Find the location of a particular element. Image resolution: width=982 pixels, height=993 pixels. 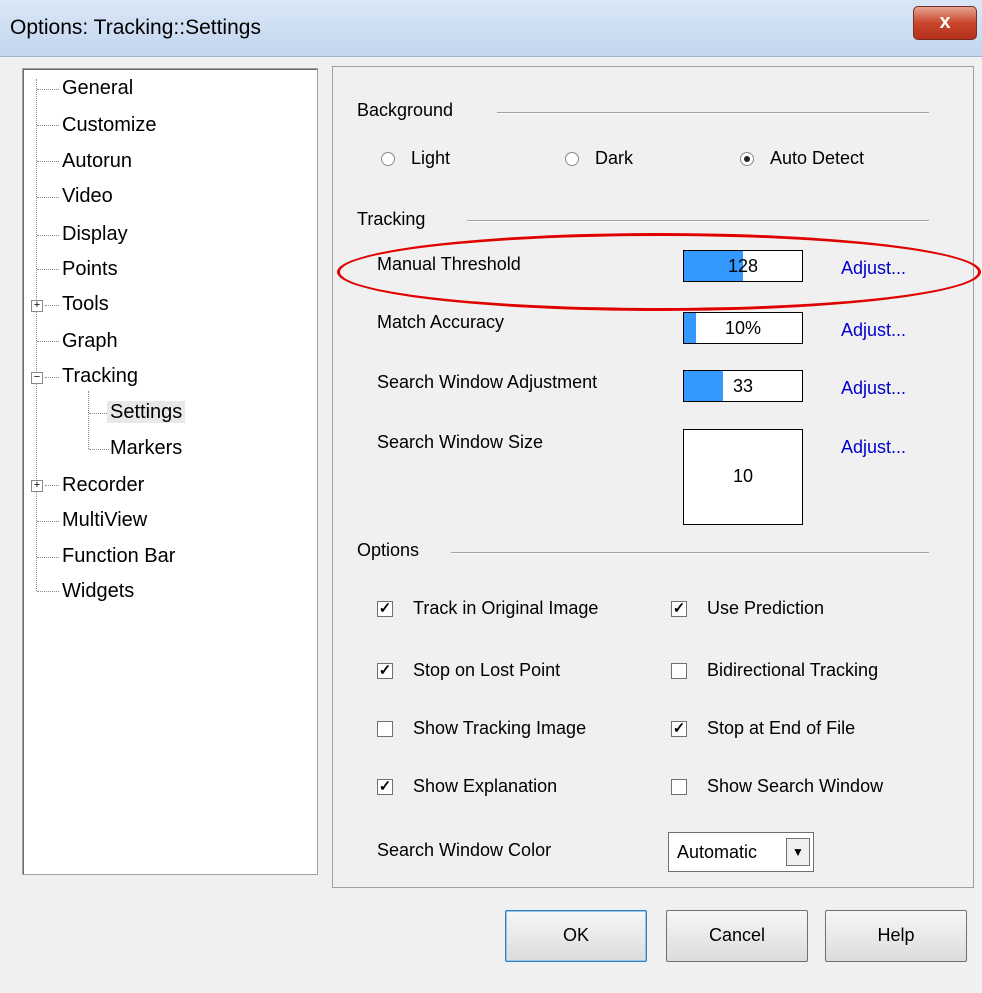

tree-item-points: Points is located at coordinates (90, 270).